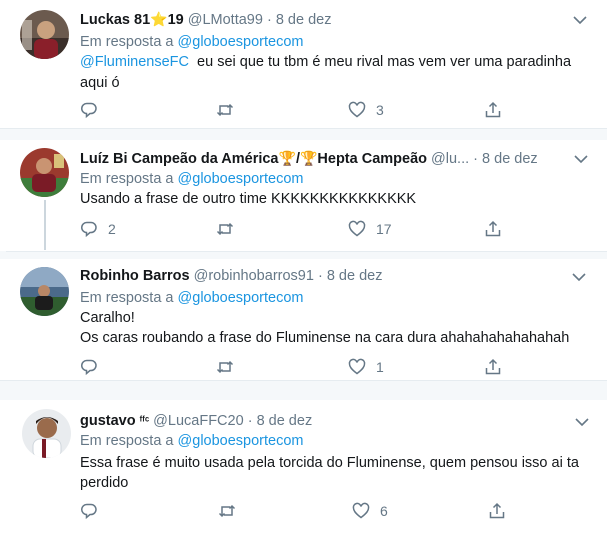 Image resolution: width=607 pixels, height=548 pixels. I want to click on like-button: 3, so click(366, 110).